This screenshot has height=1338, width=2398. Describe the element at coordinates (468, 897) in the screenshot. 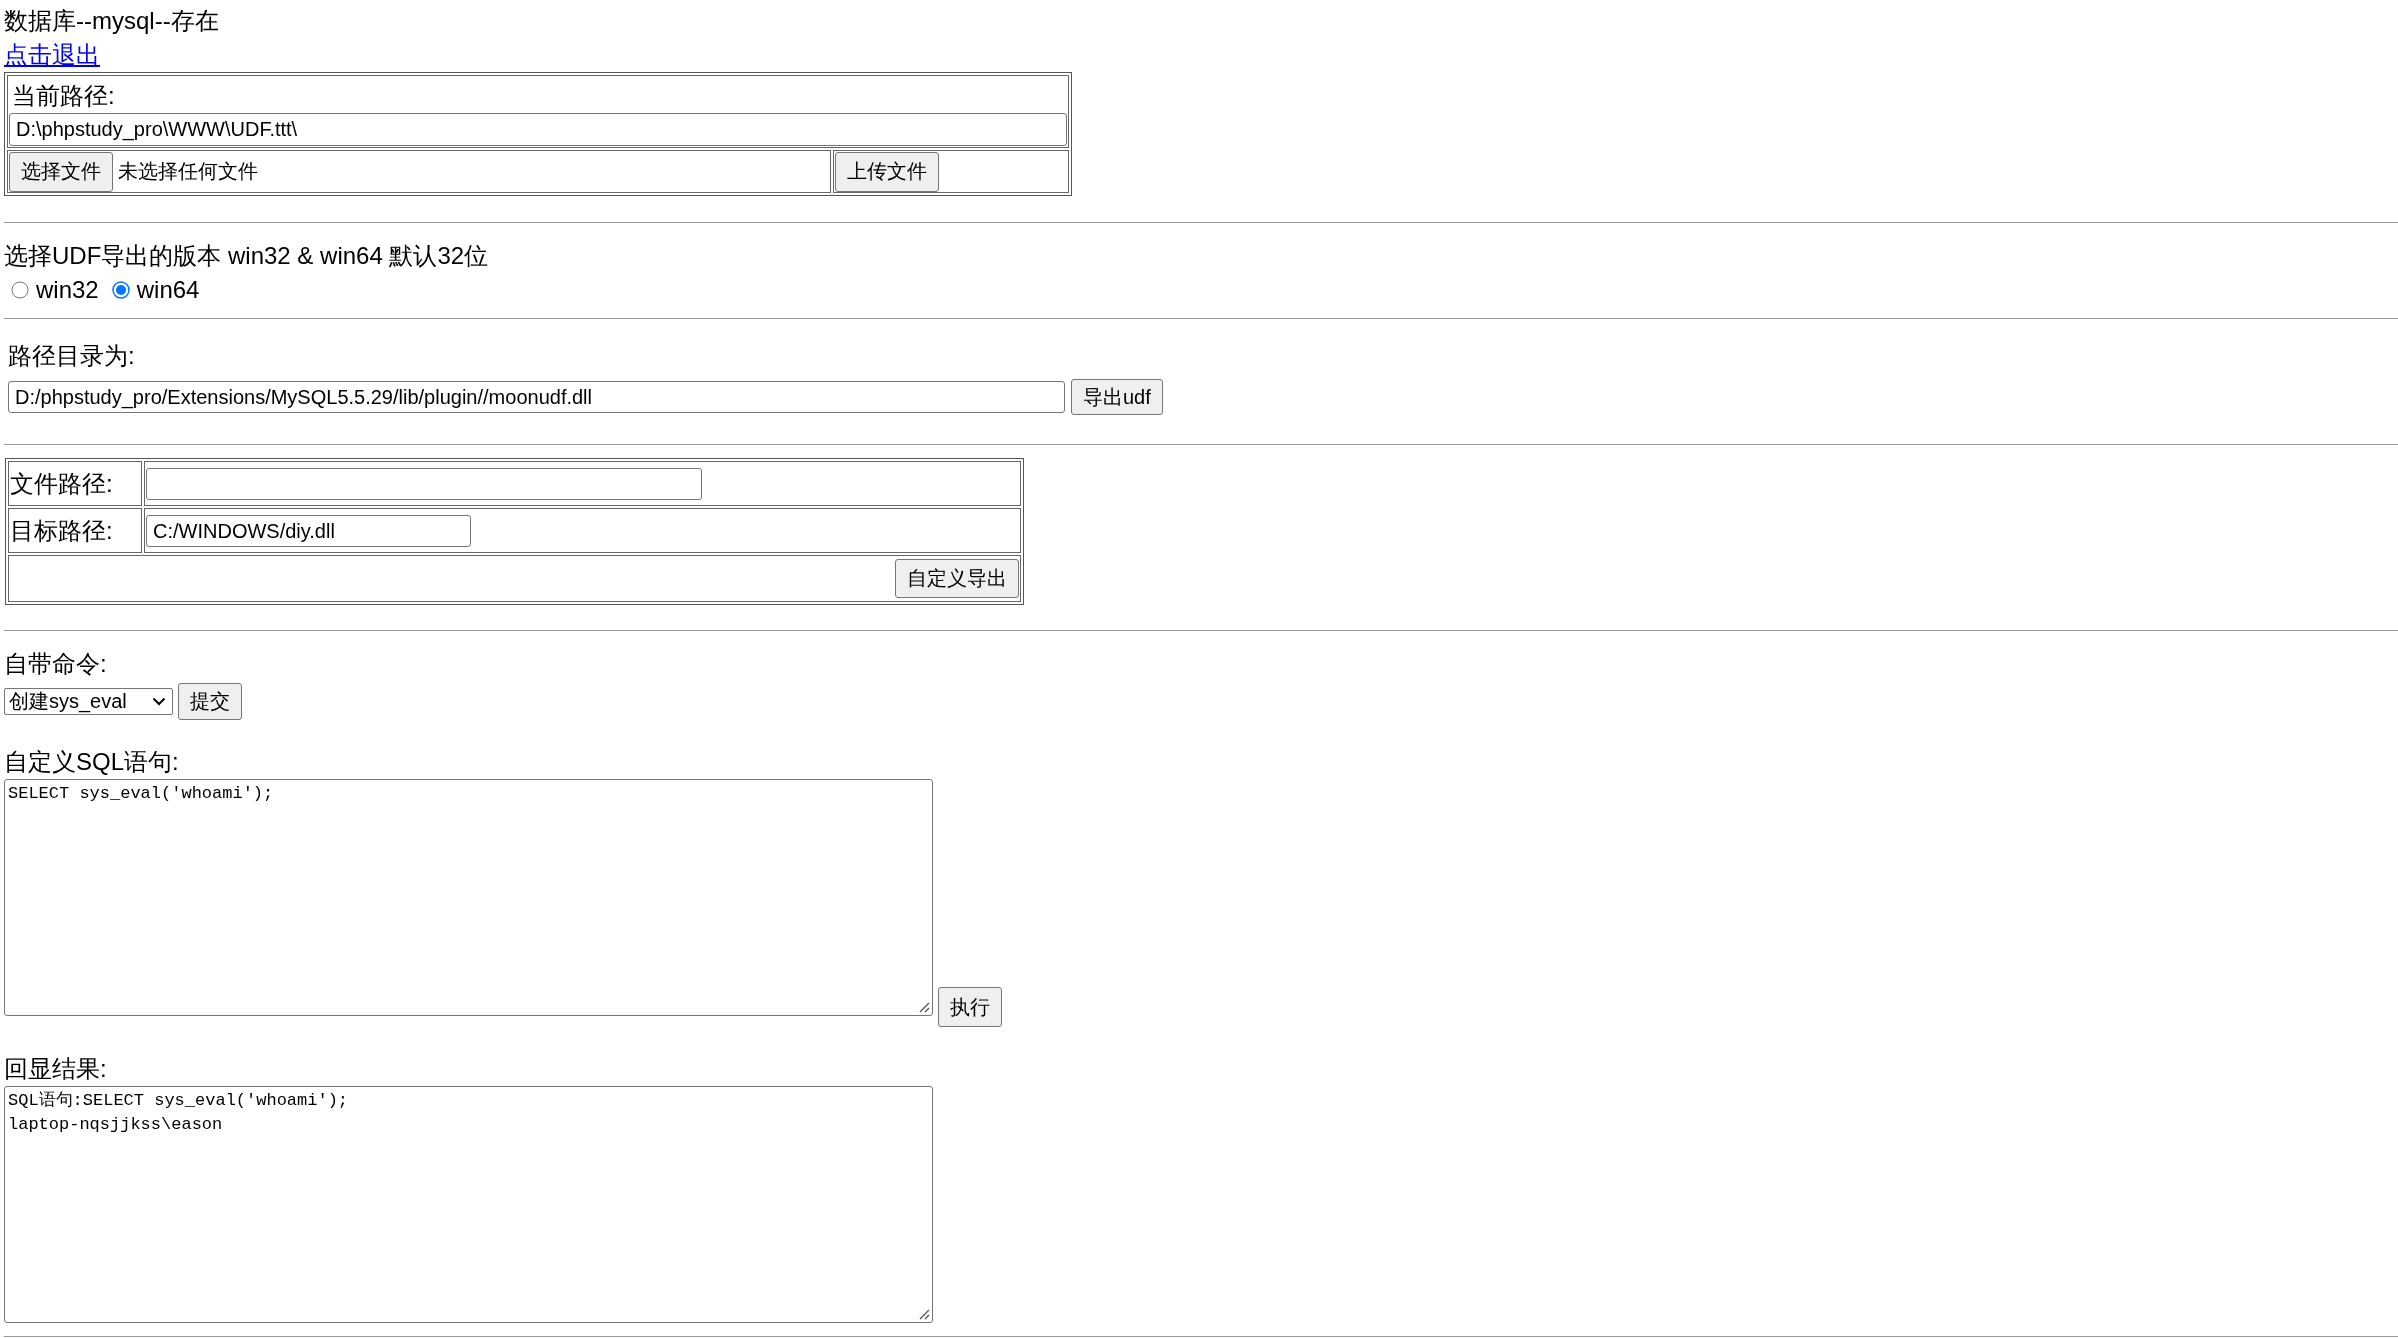

I see `sql-textarea: SELECT sys_eval('whoami');` at that location.